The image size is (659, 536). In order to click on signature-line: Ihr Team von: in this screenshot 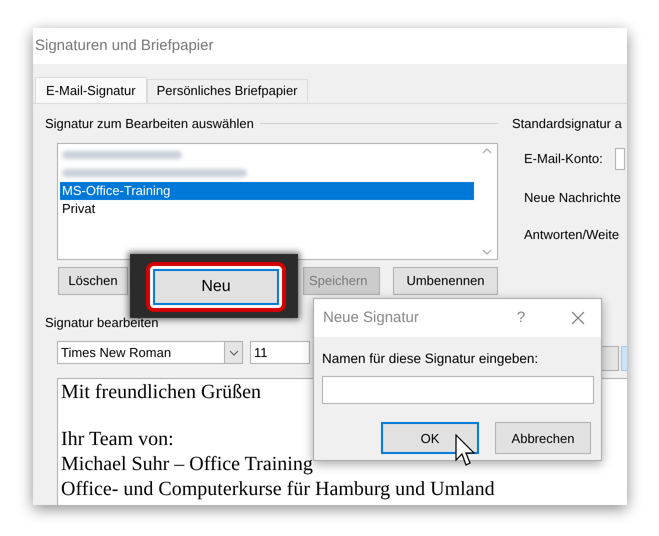, I will do `click(117, 439)`.